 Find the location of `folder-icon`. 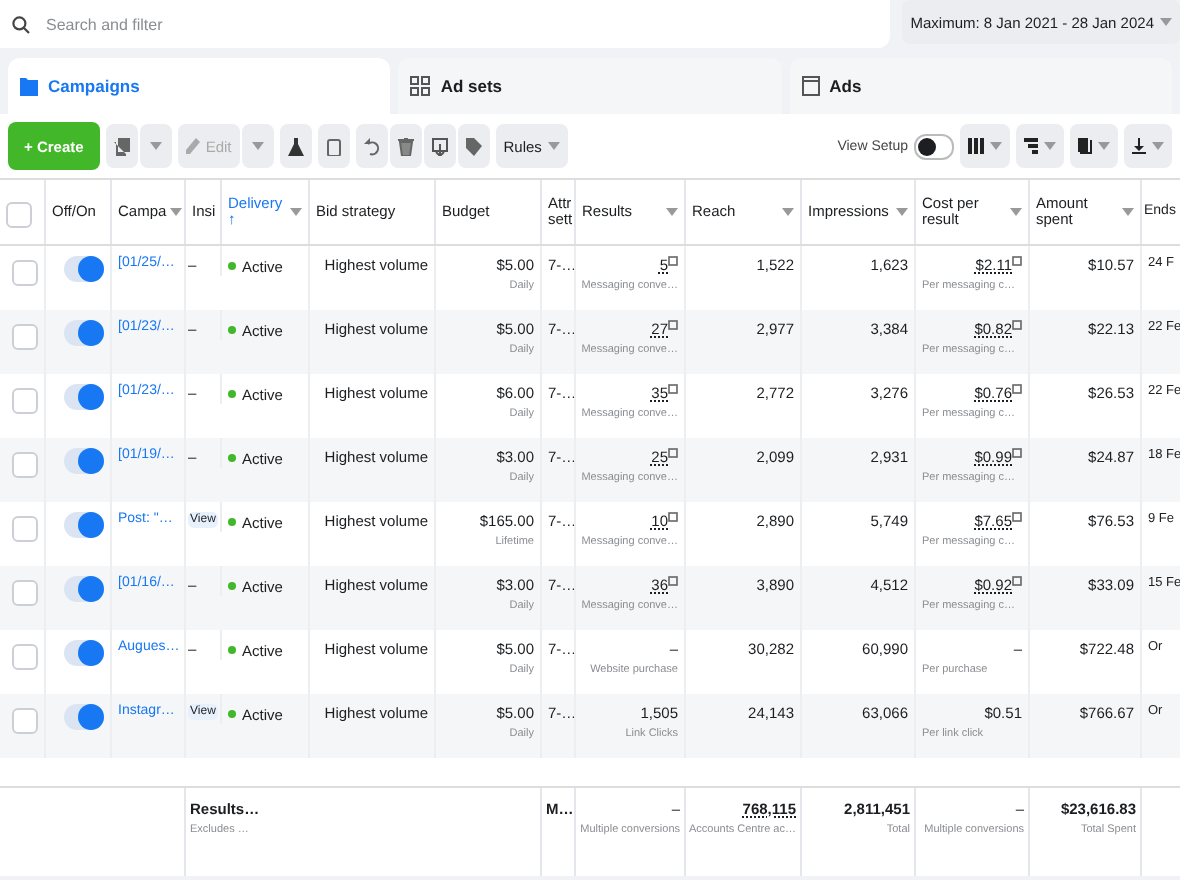

folder-icon is located at coordinates (29, 86).